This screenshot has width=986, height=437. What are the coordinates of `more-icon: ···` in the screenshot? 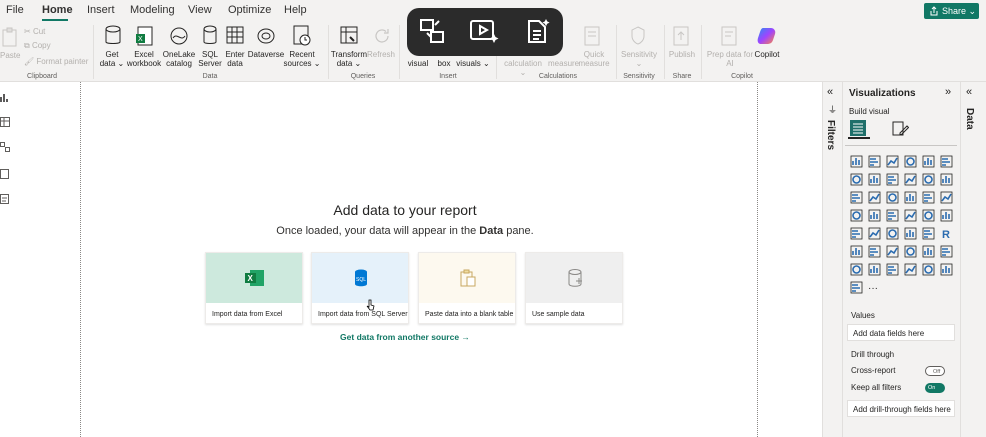 It's located at (873, 288).